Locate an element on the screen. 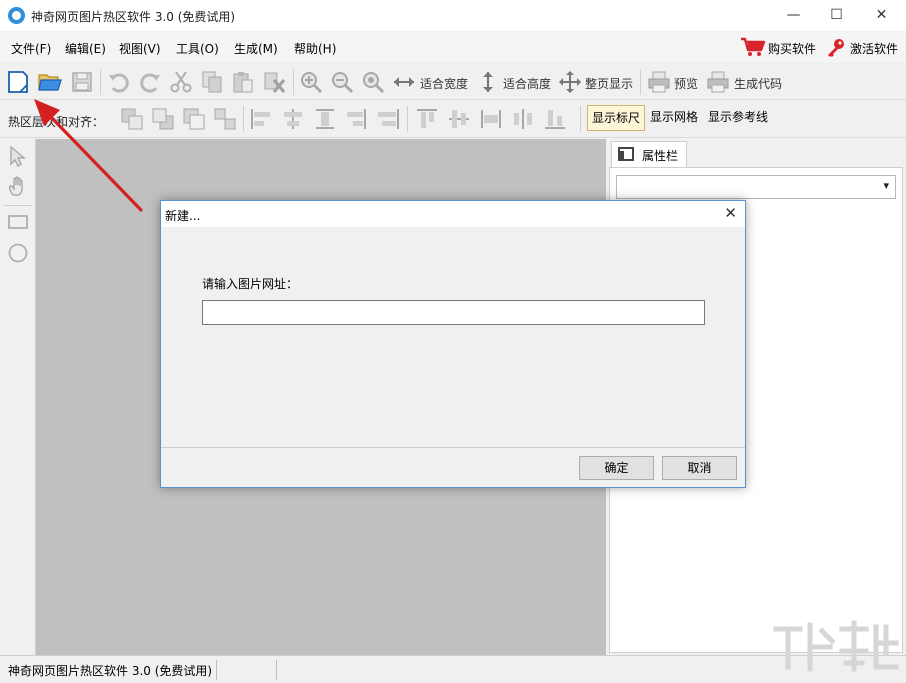 Image resolution: width=906 pixels, height=683 pixels. align-vertical-center-icon is located at coordinates (459, 119).